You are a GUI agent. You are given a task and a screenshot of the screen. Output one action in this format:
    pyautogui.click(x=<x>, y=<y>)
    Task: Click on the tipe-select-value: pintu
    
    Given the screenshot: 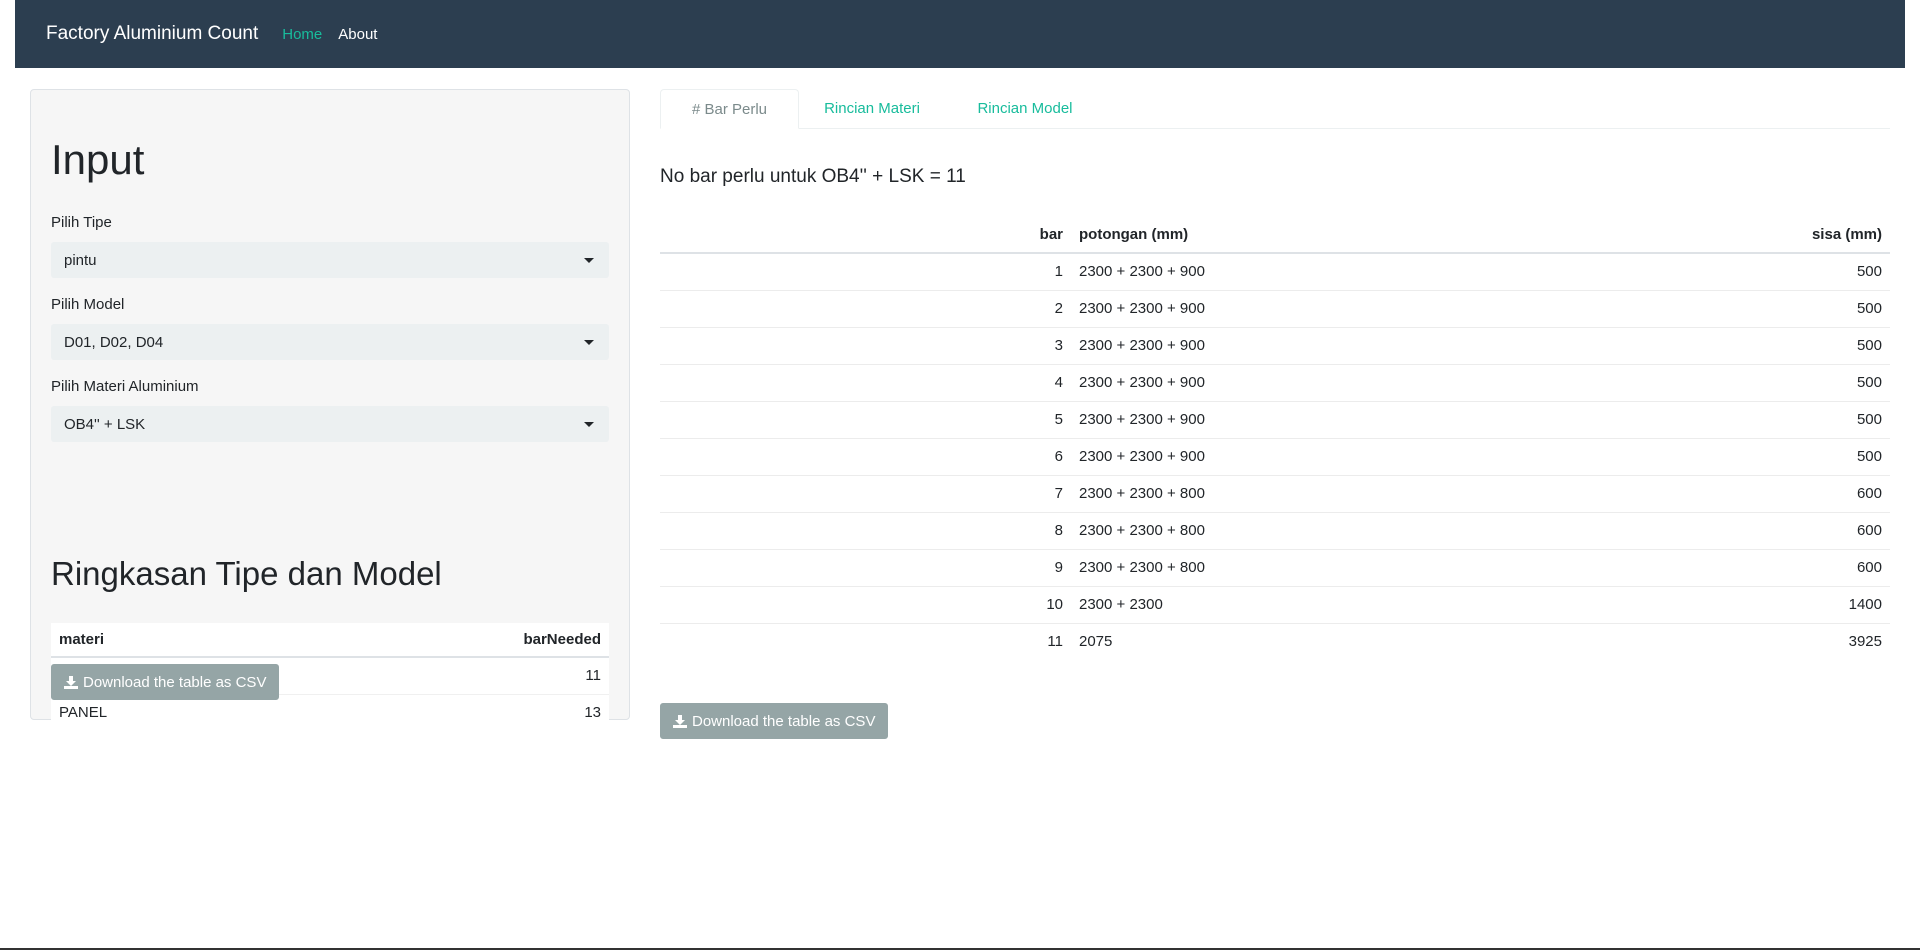 What is the action you would take?
    pyautogui.click(x=80, y=260)
    